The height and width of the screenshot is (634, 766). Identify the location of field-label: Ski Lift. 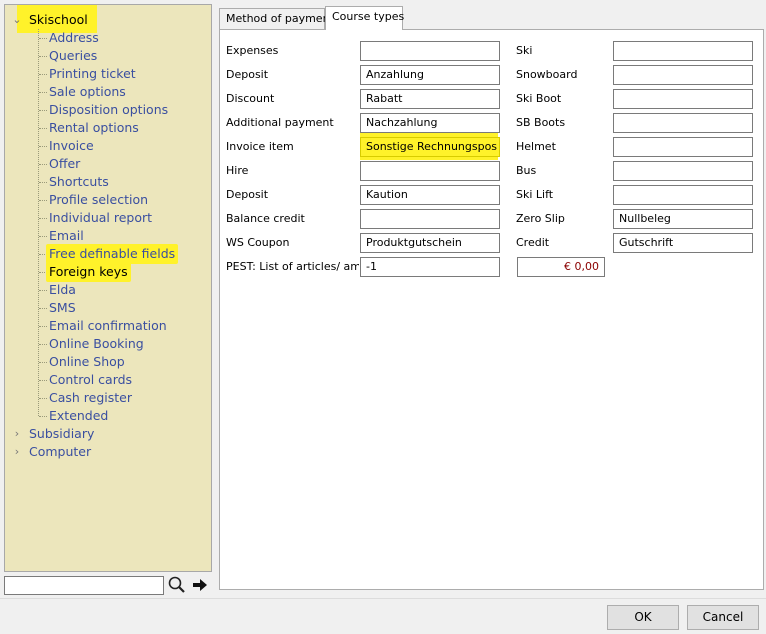
(535, 194).